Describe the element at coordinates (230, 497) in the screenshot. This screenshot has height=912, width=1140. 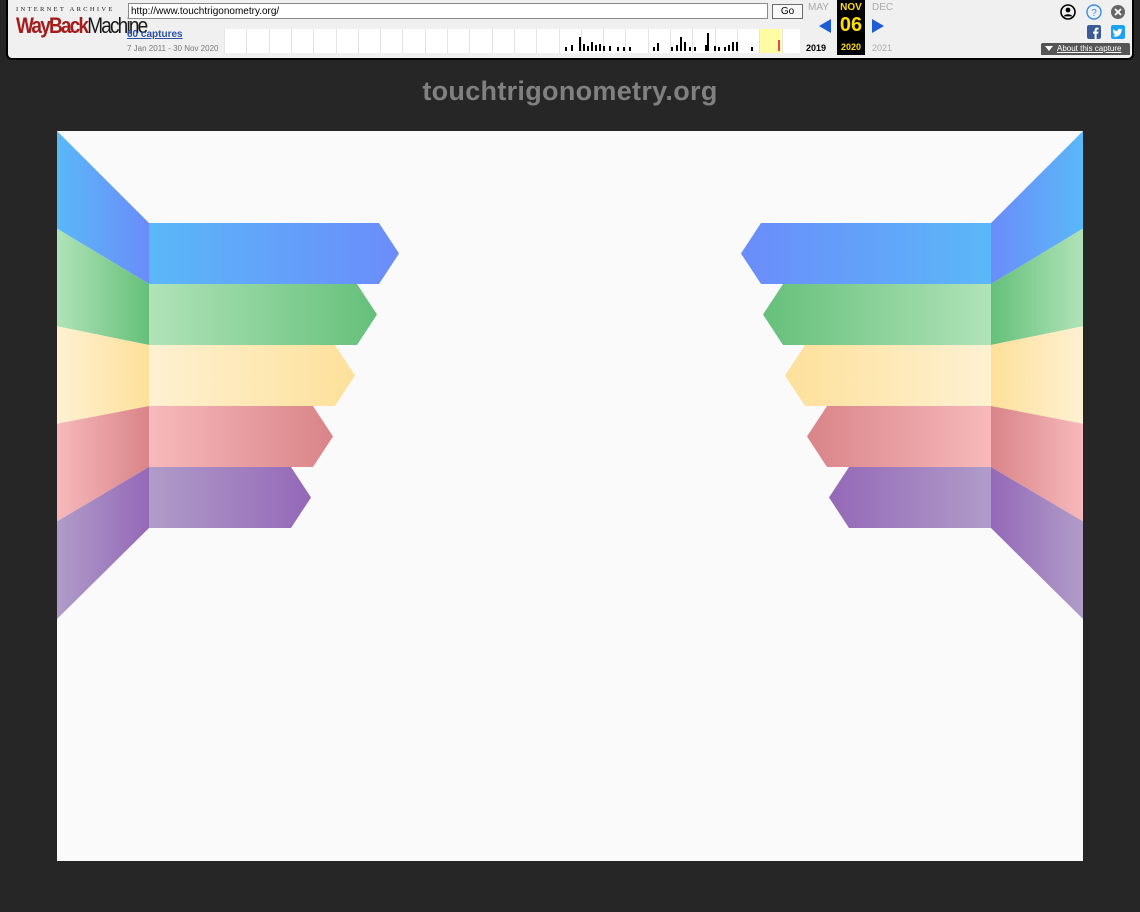
I see `left-ribbon-arrow-purple` at that location.